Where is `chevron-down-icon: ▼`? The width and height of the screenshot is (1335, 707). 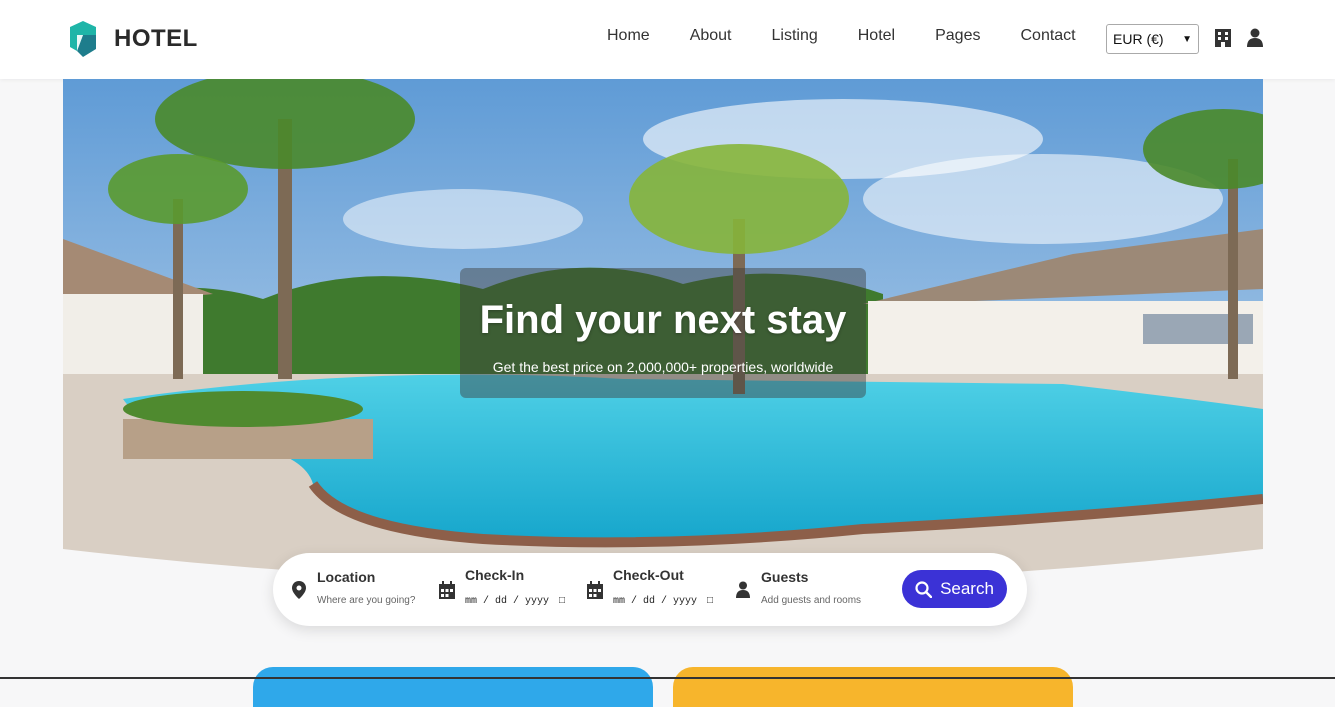 chevron-down-icon: ▼ is located at coordinates (1187, 39).